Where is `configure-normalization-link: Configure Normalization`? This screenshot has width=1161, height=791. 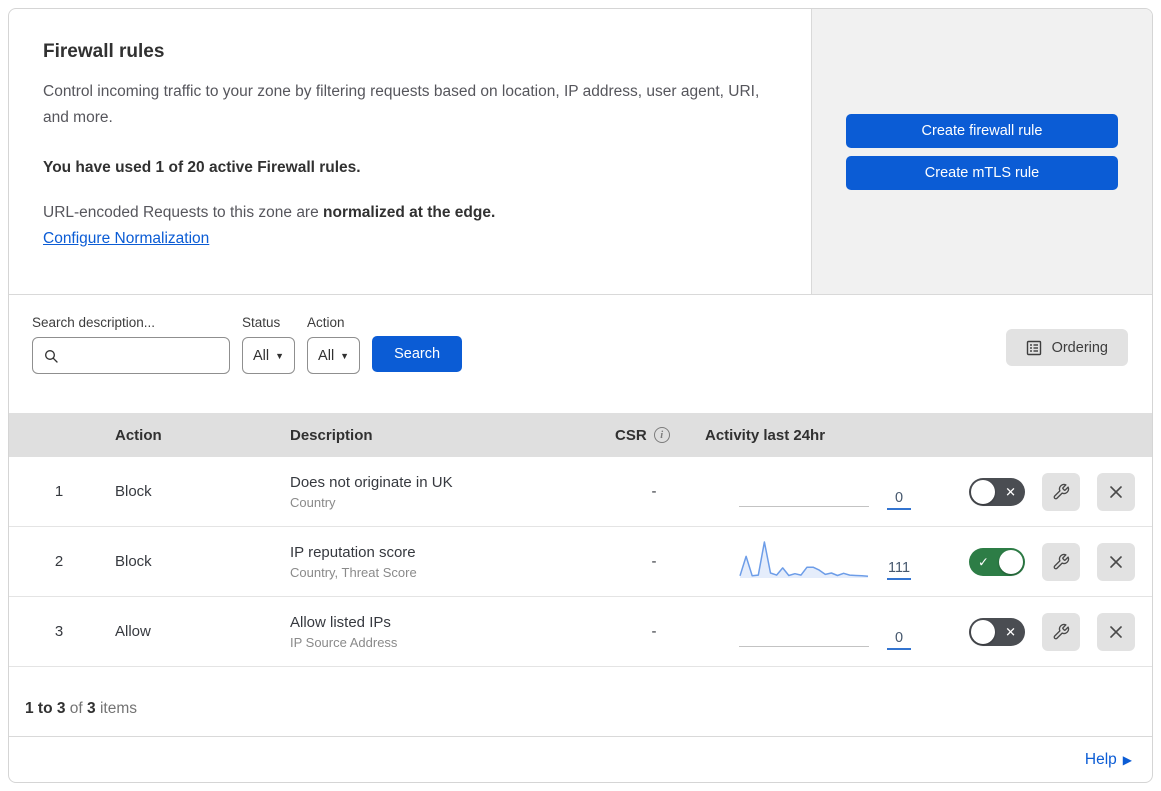
configure-normalization-link: Configure Normalization is located at coordinates (126, 239).